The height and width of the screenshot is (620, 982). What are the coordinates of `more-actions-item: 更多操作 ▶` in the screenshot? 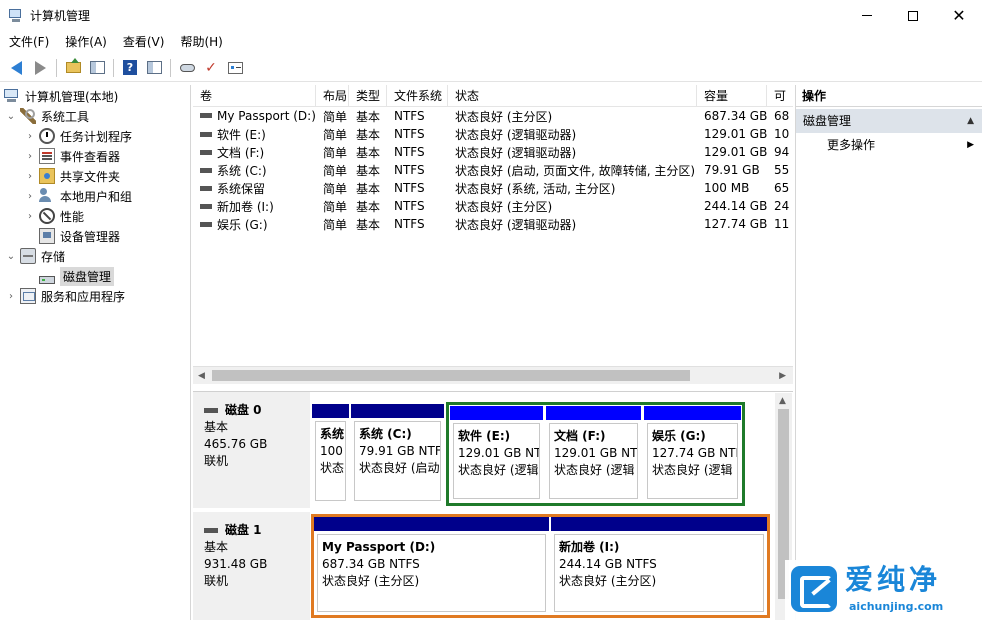 It's located at (889, 145).